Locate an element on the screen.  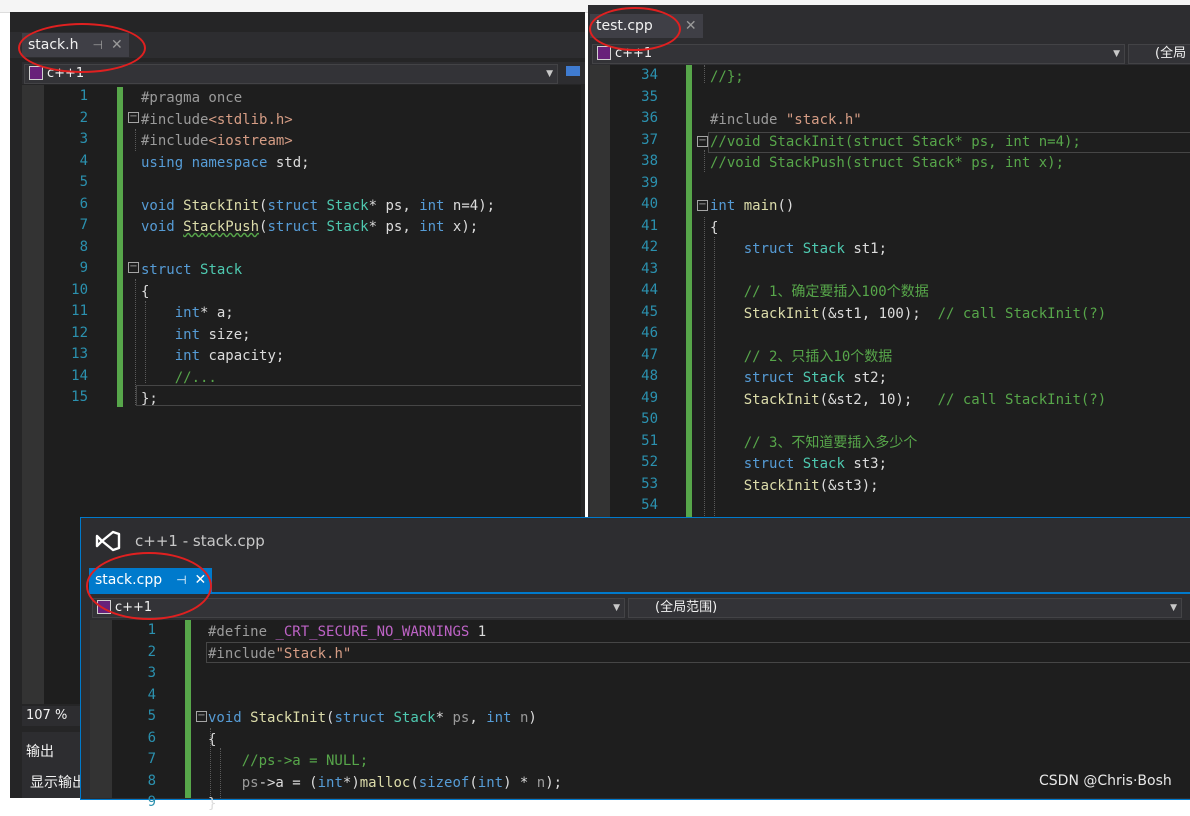
right-navigation-bar: c++1 ▼ (全局 is located at coordinates (890, 53).